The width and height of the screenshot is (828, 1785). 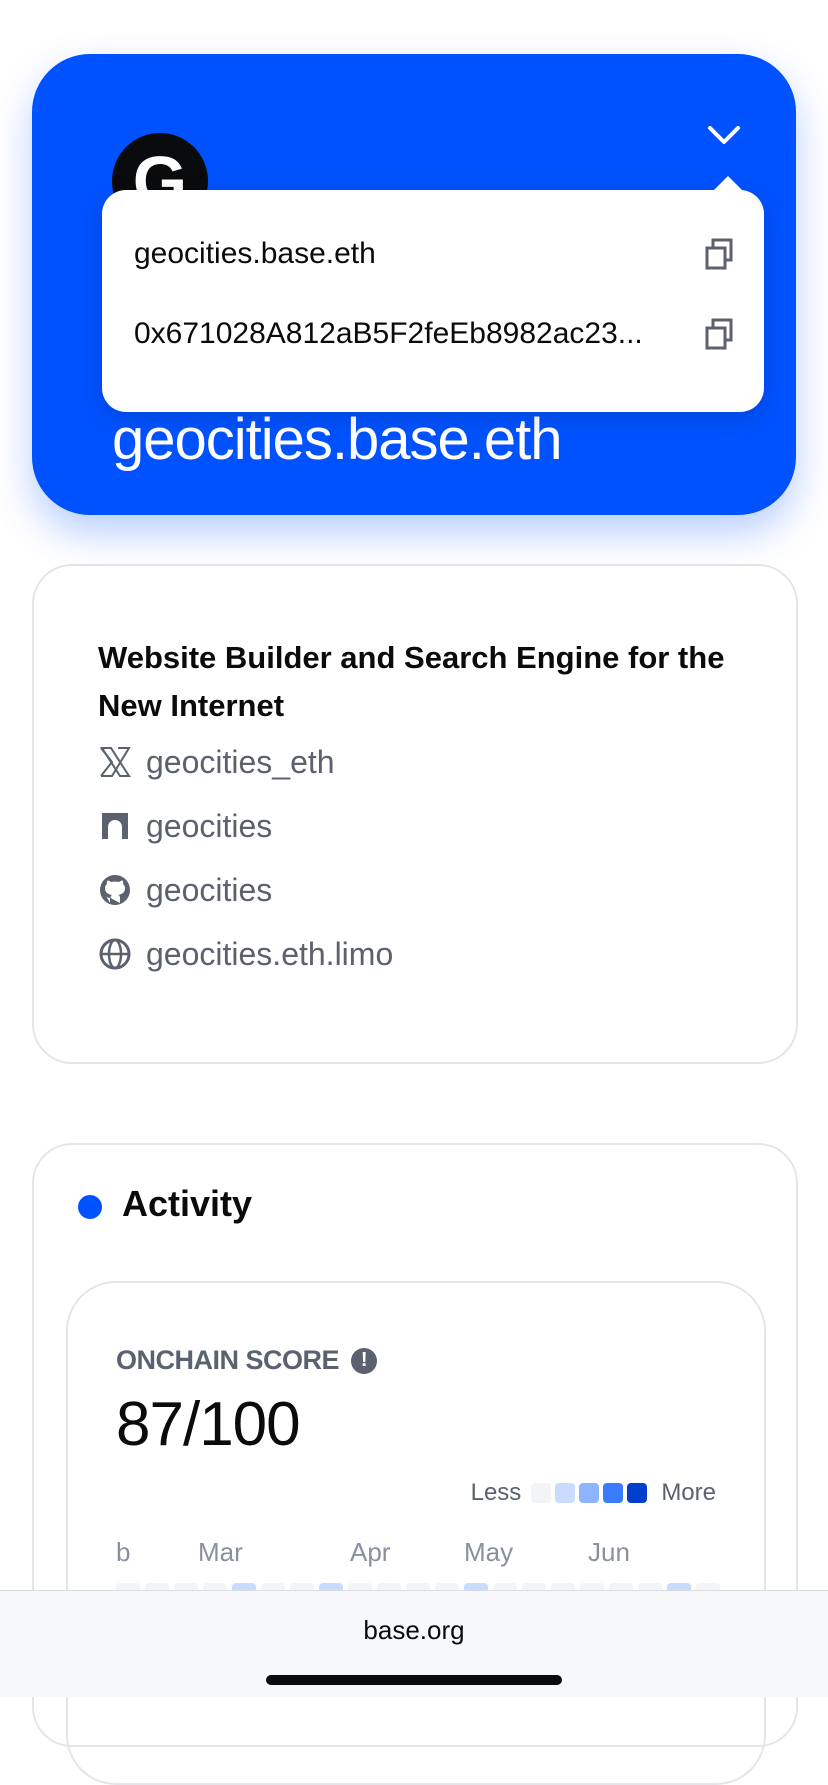 I want to click on onchain-score-label: ONCHAIN SCORE !, so click(x=247, y=1360).